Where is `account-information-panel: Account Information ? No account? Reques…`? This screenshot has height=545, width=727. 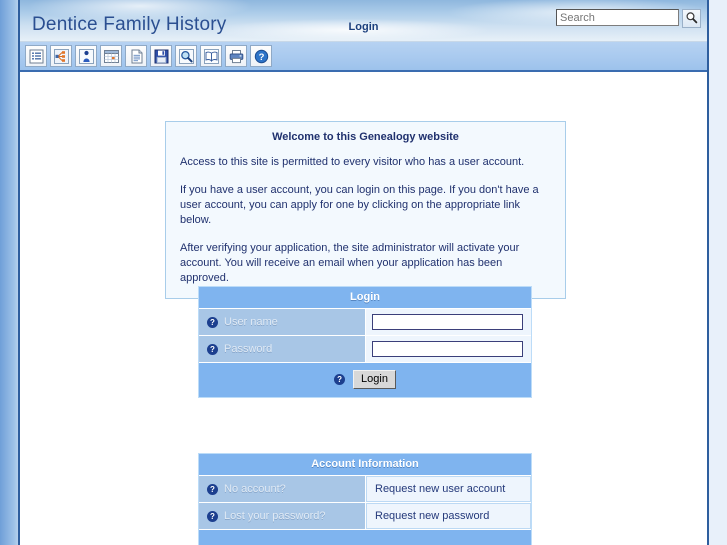
account-information-panel: Account Information ? No account? Reques… is located at coordinates (365, 499).